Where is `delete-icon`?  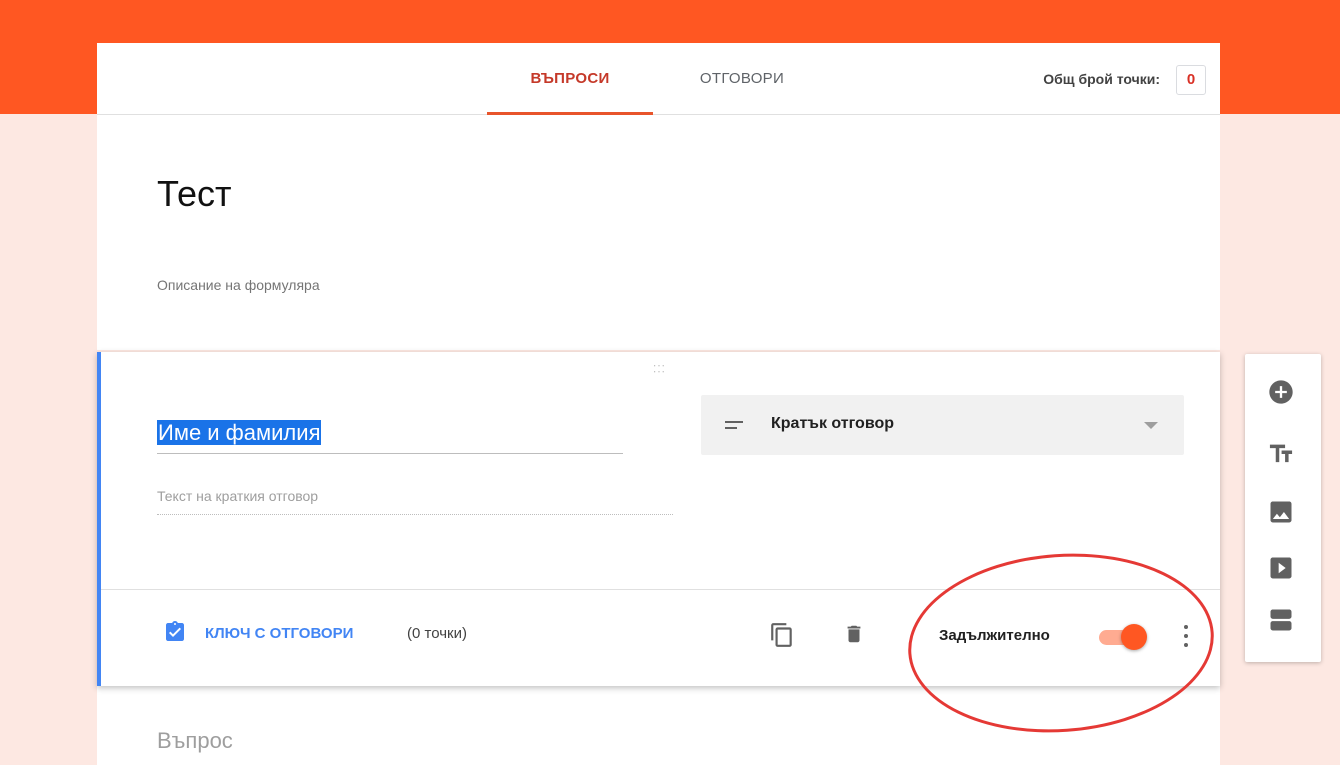 delete-icon is located at coordinates (854, 634).